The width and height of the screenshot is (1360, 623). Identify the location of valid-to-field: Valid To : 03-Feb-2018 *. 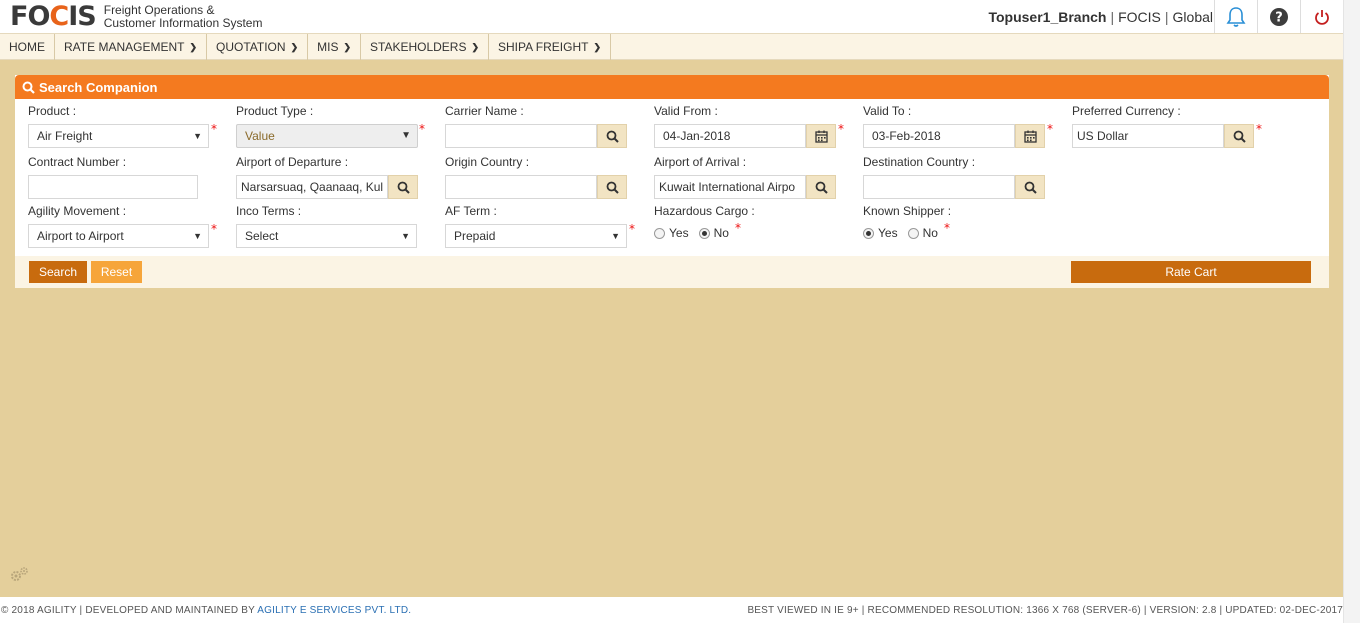
(958, 126).